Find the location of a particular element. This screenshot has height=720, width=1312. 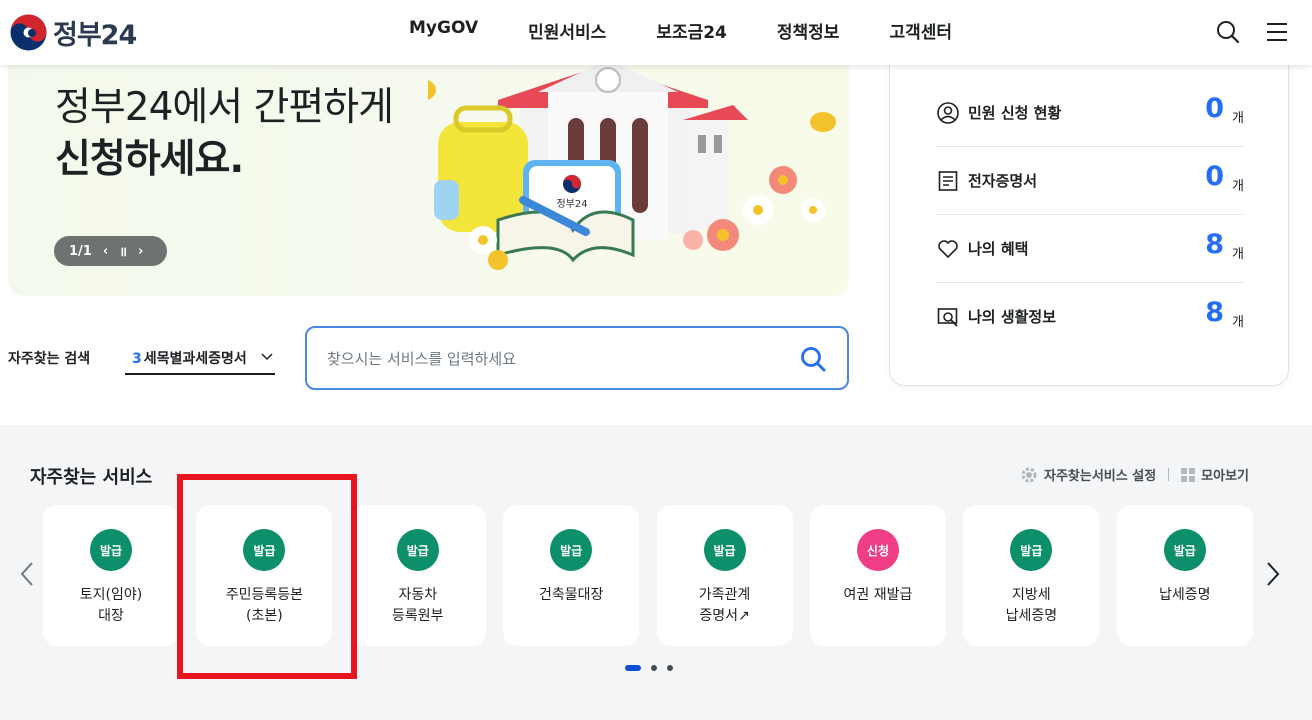

heart-icon is located at coordinates (948, 249).